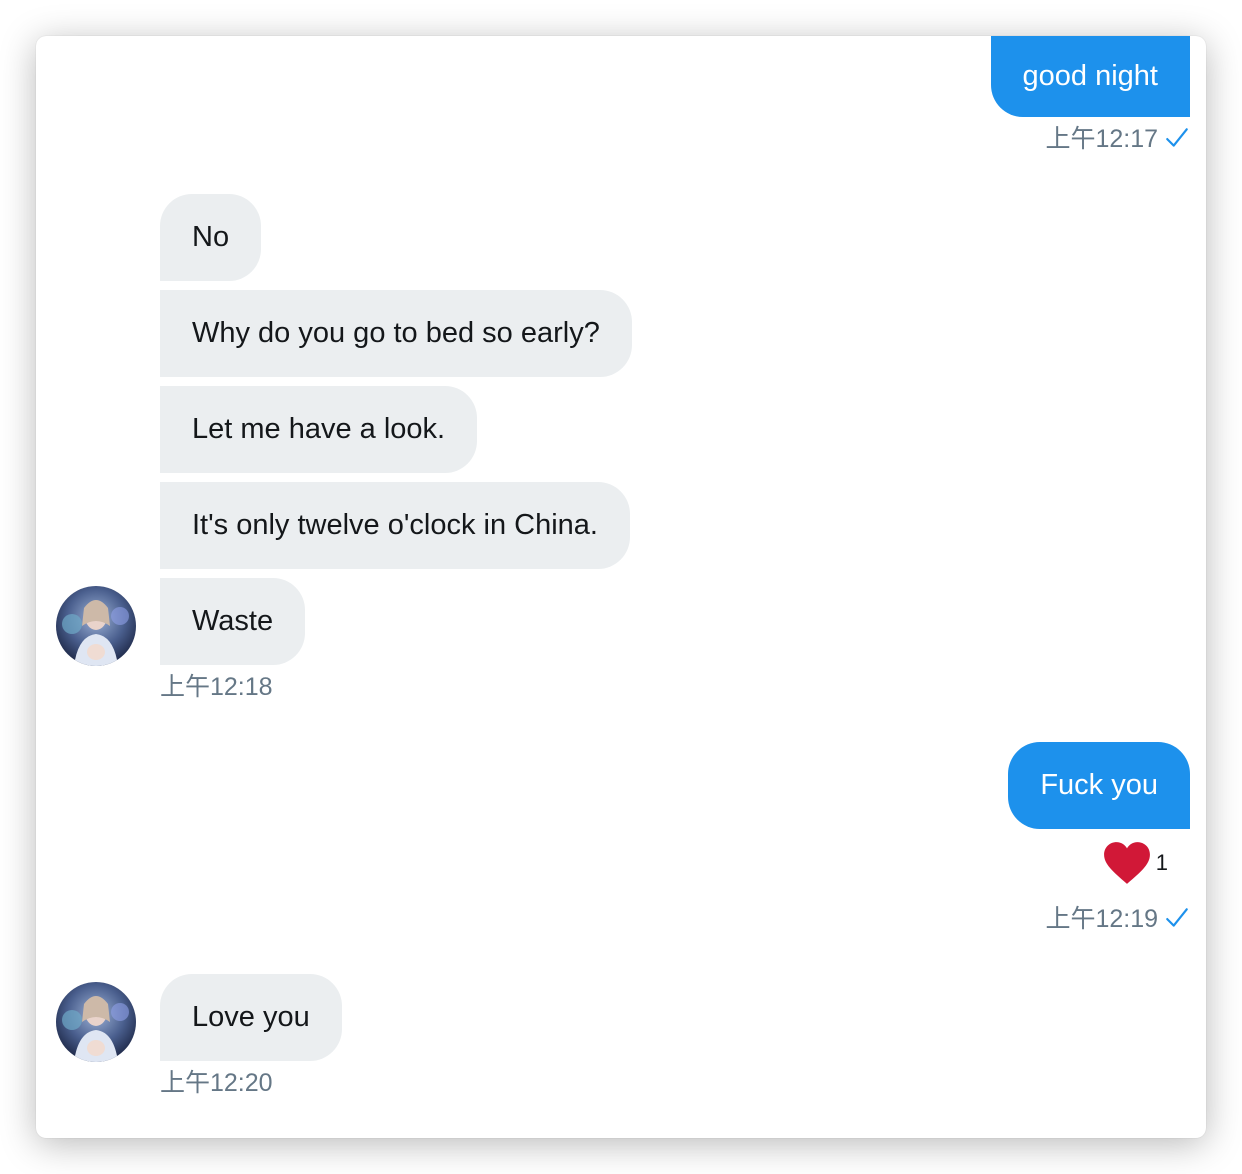  What do you see at coordinates (1101, 919) in the screenshot?
I see `timestamp-text: 上午12:19` at bounding box center [1101, 919].